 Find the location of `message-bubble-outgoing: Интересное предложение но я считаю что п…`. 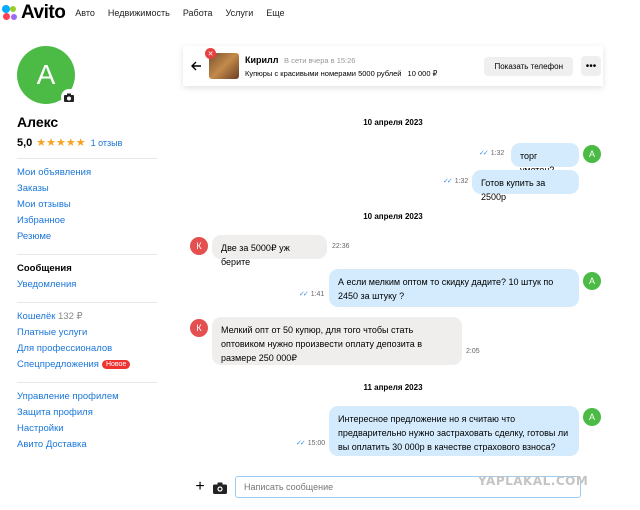

message-bubble-outgoing: Интересное предложение но я считаю что п… is located at coordinates (454, 431).